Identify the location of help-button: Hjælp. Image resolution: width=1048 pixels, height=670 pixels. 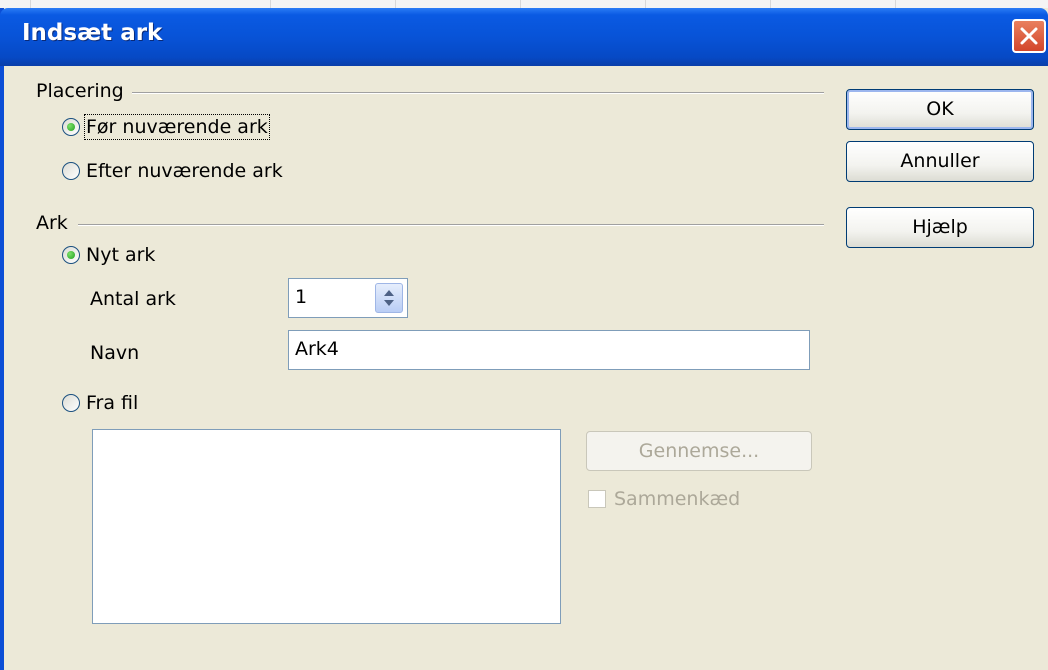
(940, 227).